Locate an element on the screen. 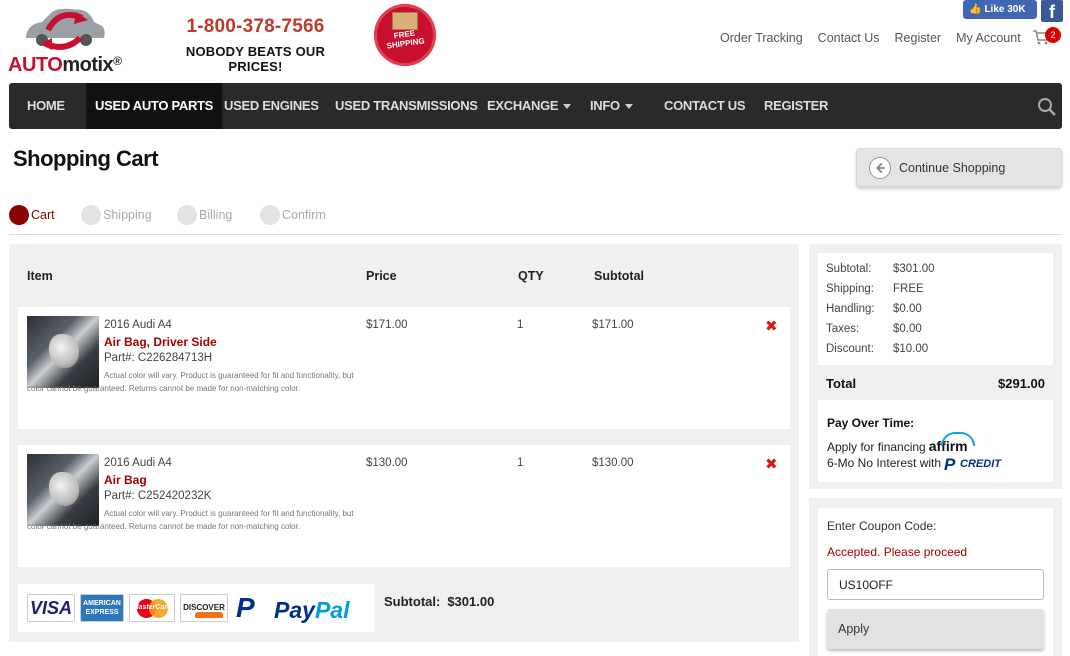 This screenshot has height=656, width=1070. checkout-steps: Cart Shipping Billing Confirm is located at coordinates (535, 219).